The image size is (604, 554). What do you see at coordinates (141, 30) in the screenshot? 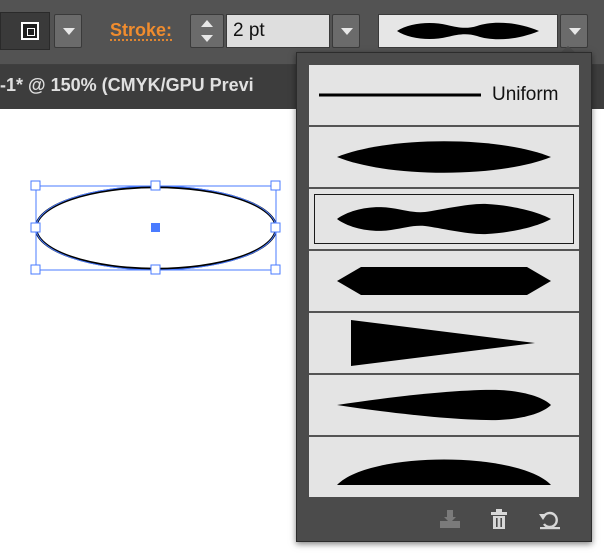
I see `stroke-label-link: Stroke:` at bounding box center [141, 30].